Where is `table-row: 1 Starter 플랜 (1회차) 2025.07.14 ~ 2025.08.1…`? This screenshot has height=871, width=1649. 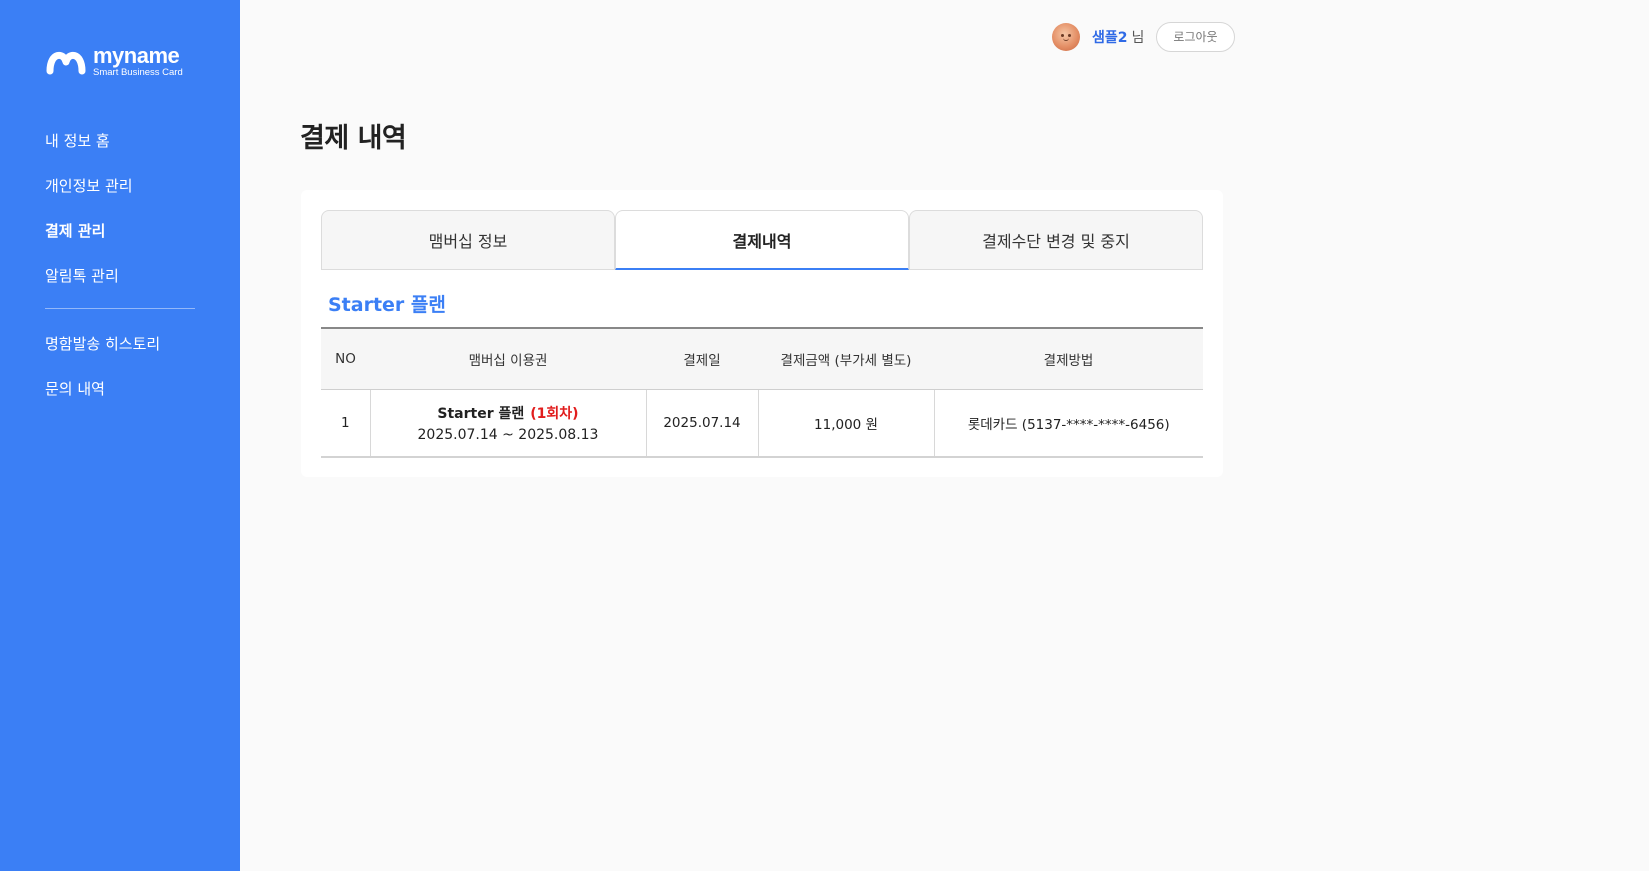 table-row: 1 Starter 플랜 (1회차) 2025.07.14 ~ 2025.08.1… is located at coordinates (762, 423).